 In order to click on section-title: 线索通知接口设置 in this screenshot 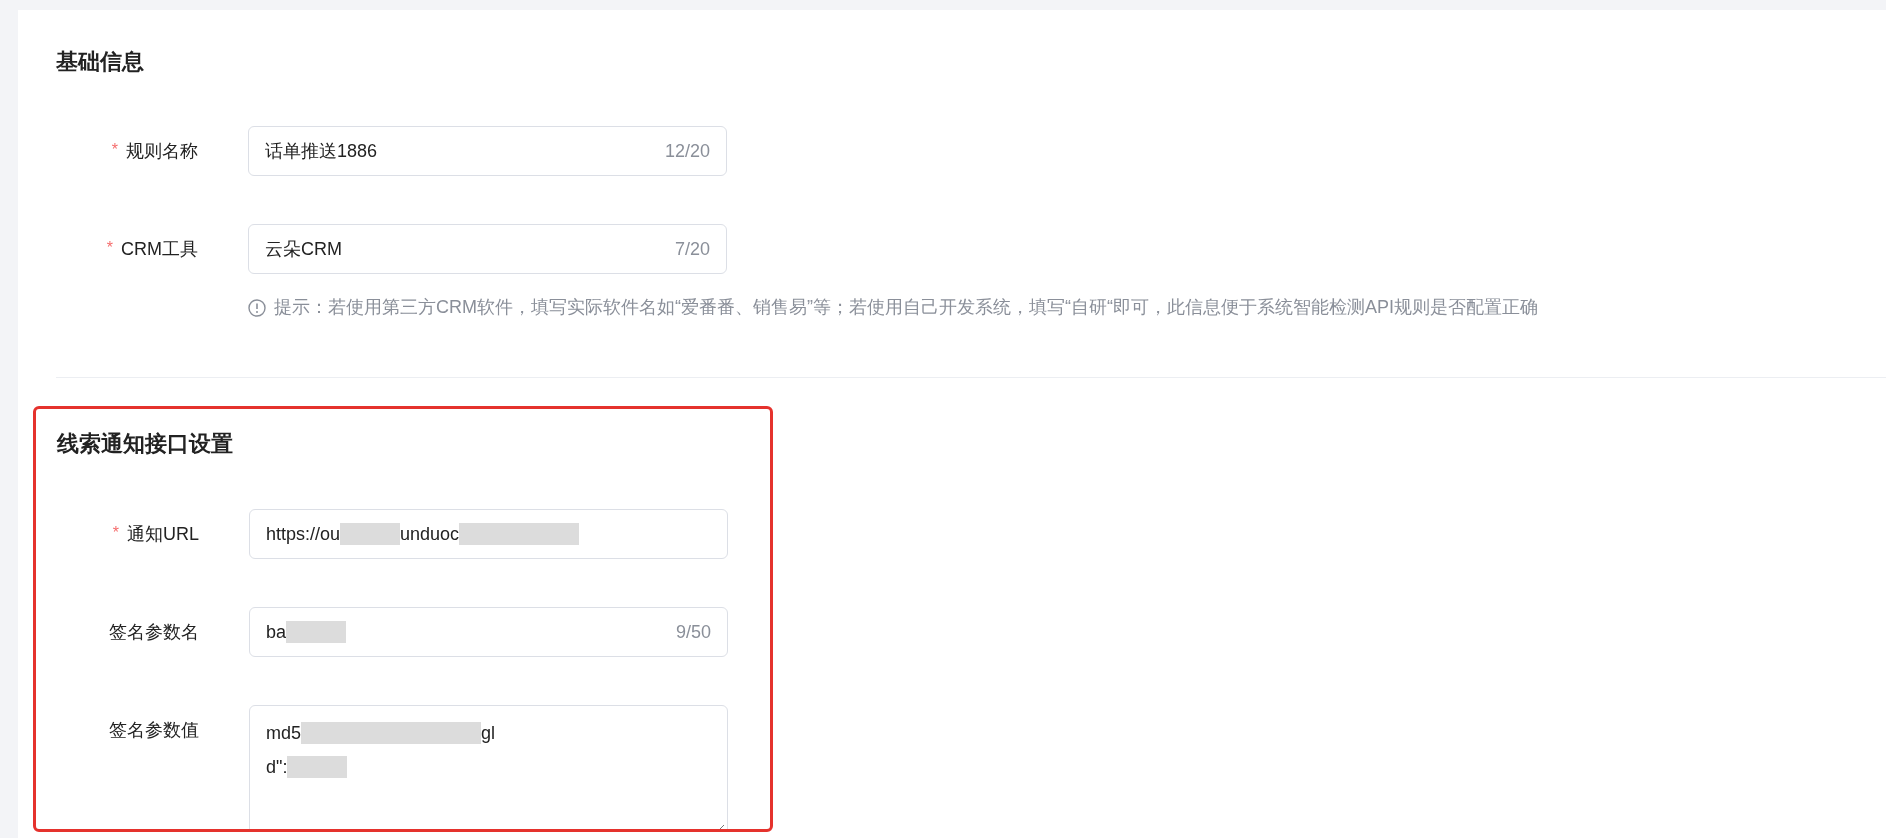, I will do `click(145, 444)`.